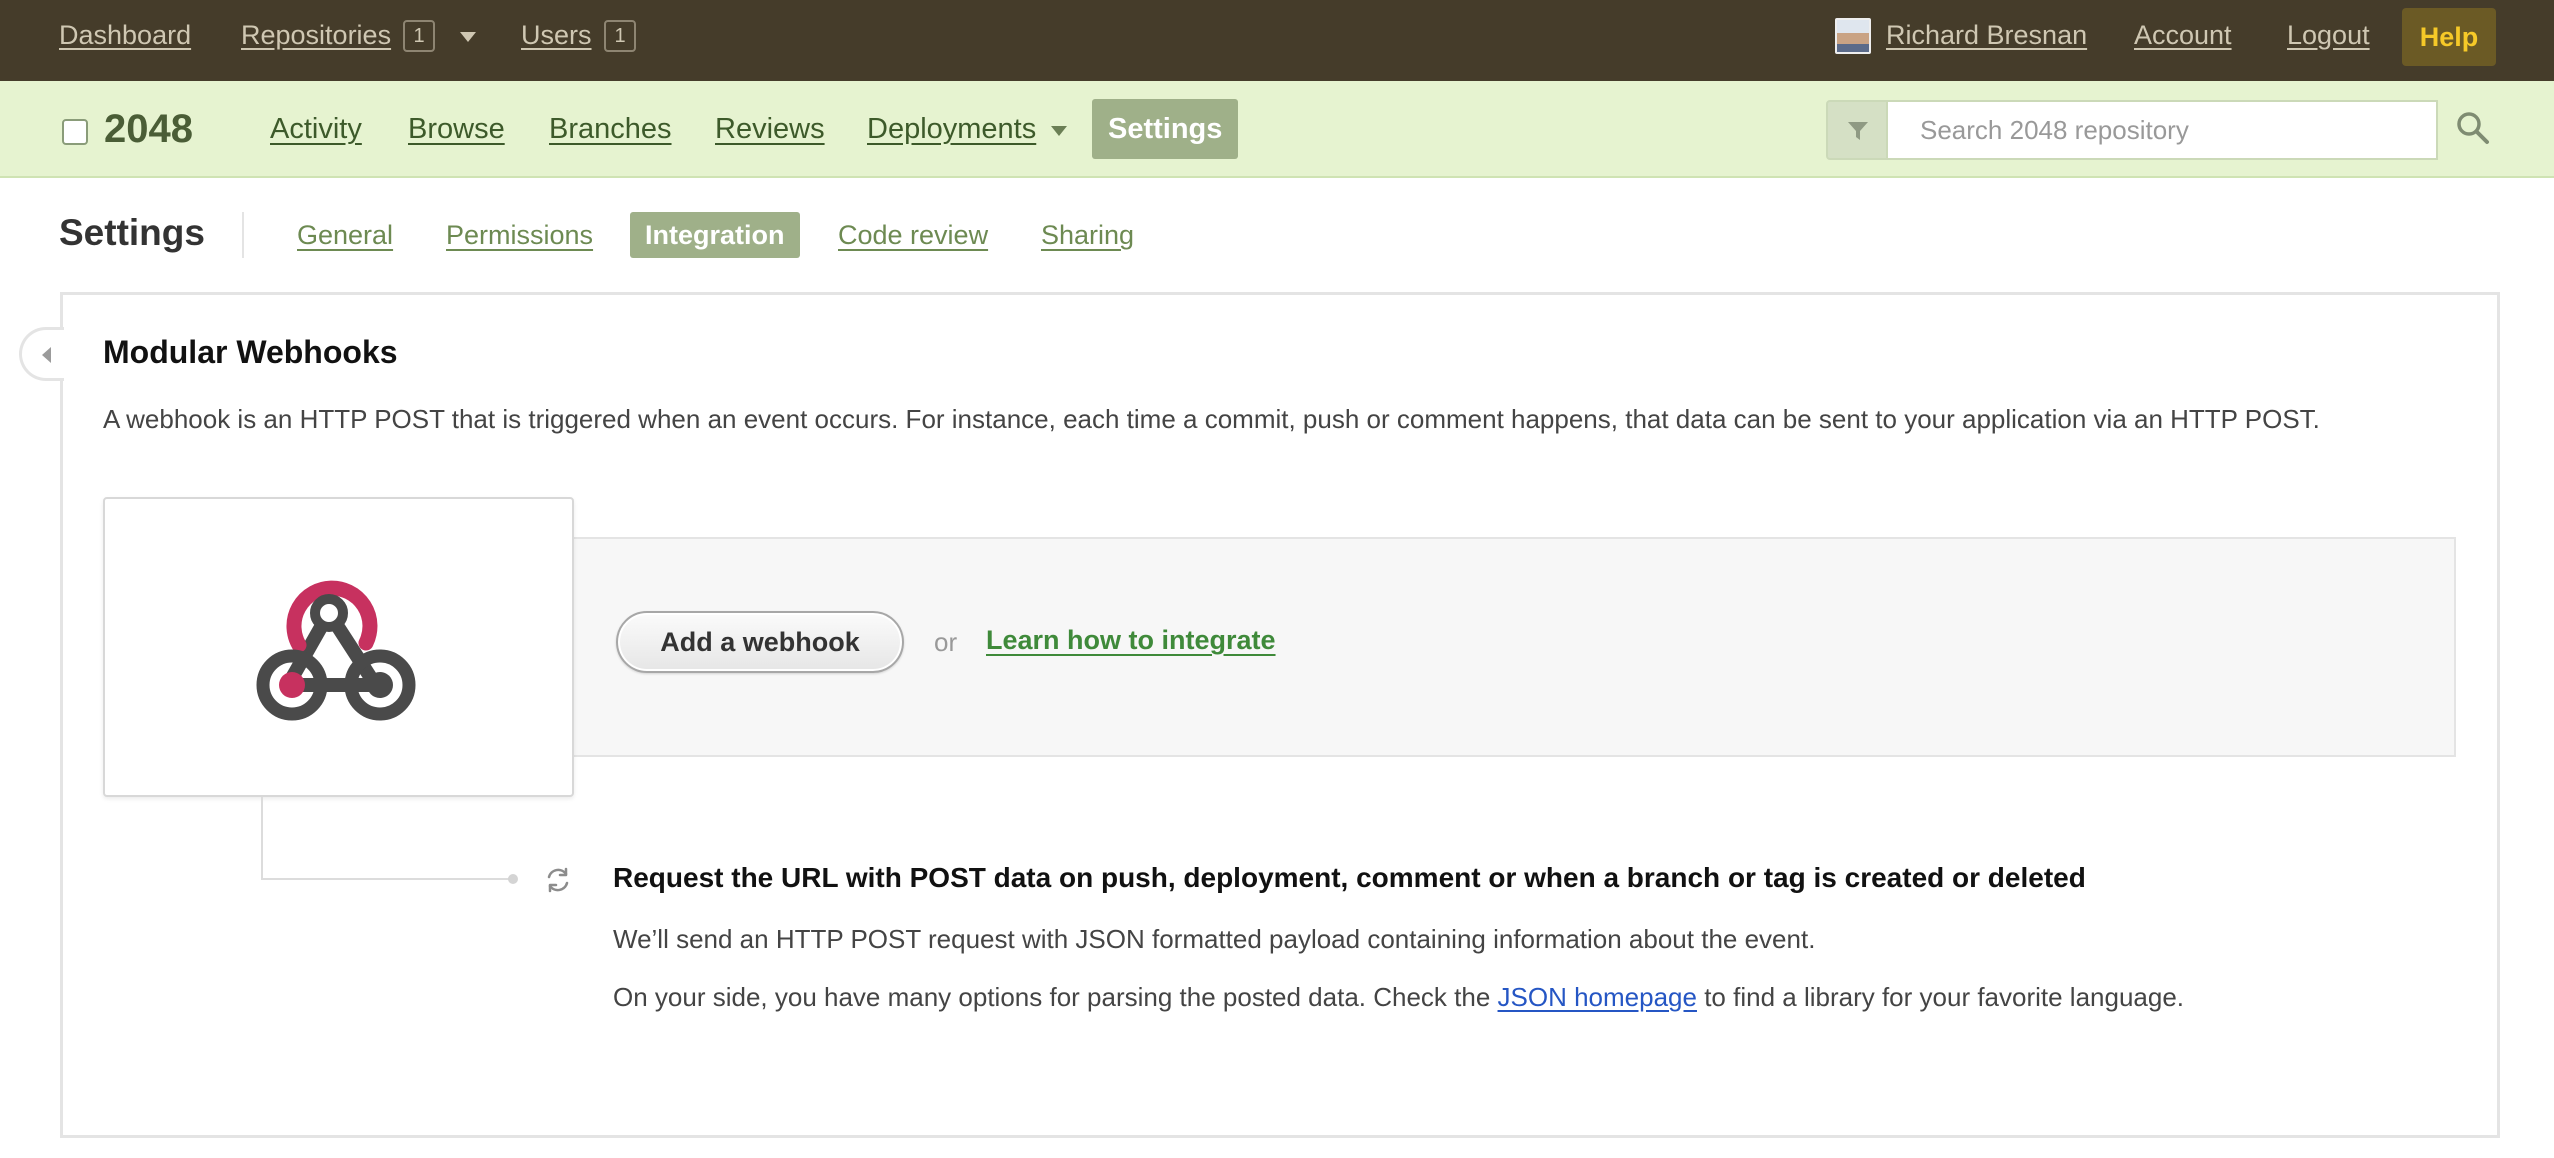 Image resolution: width=2554 pixels, height=1158 pixels. What do you see at coordinates (519, 235) in the screenshot?
I see `tab-permissions: Permissions` at bounding box center [519, 235].